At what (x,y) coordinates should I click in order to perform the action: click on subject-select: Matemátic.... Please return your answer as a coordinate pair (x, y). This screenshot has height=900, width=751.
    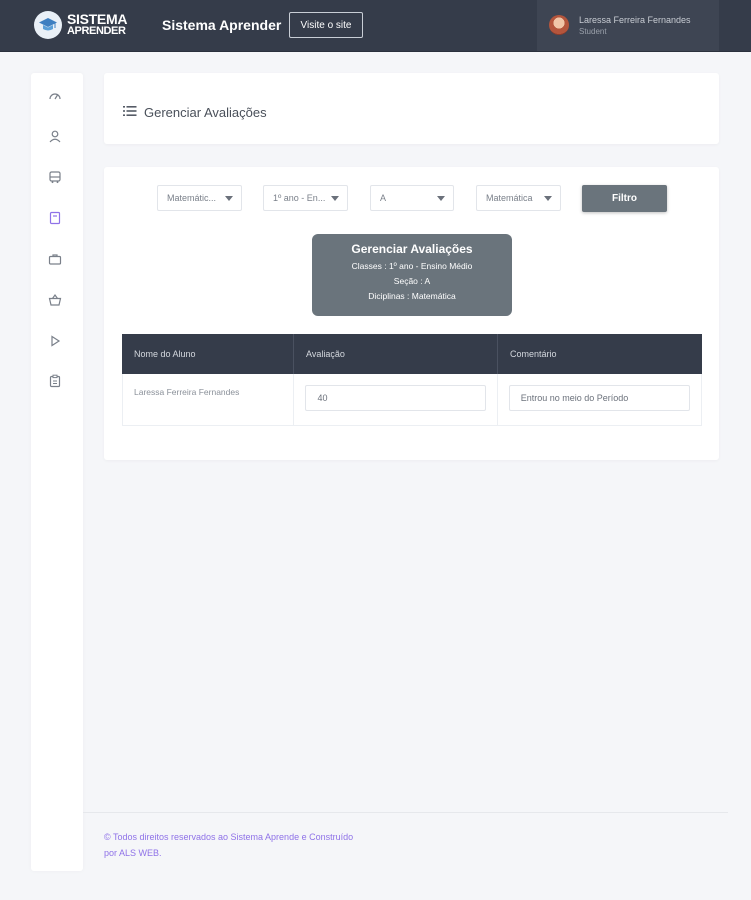
    Looking at the image, I should click on (199, 198).